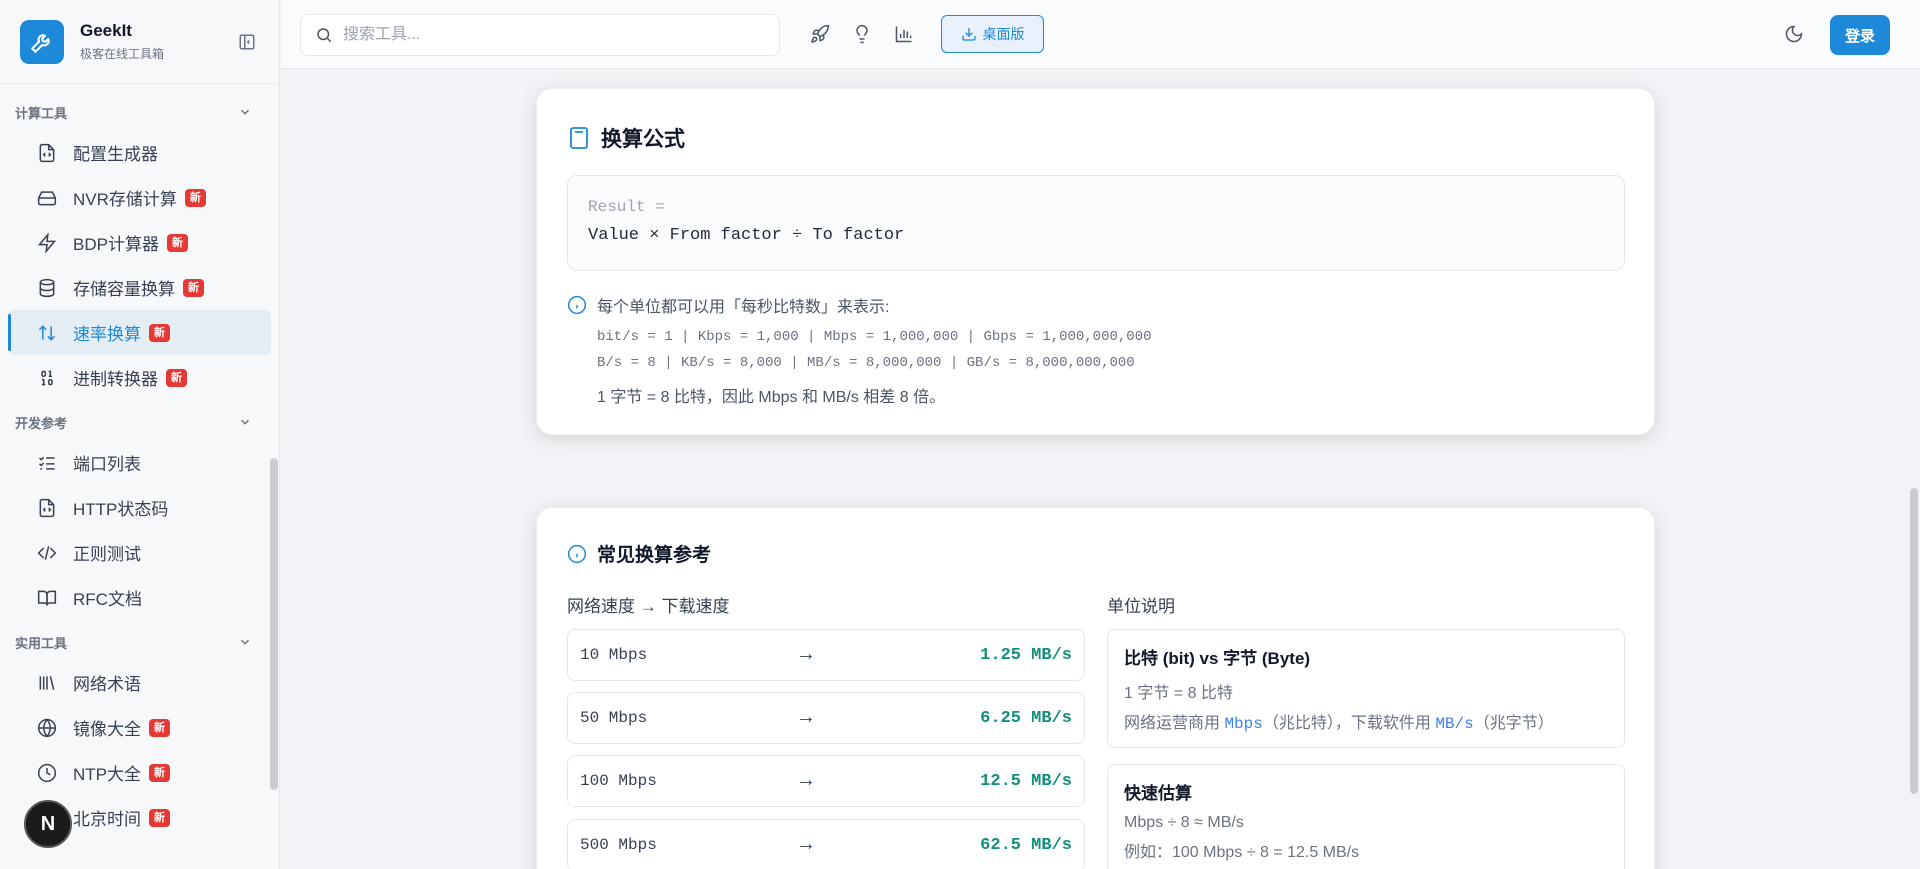 Image resolution: width=1920 pixels, height=869 pixels. I want to click on unit-text: （兆字节）, so click(1513, 723).